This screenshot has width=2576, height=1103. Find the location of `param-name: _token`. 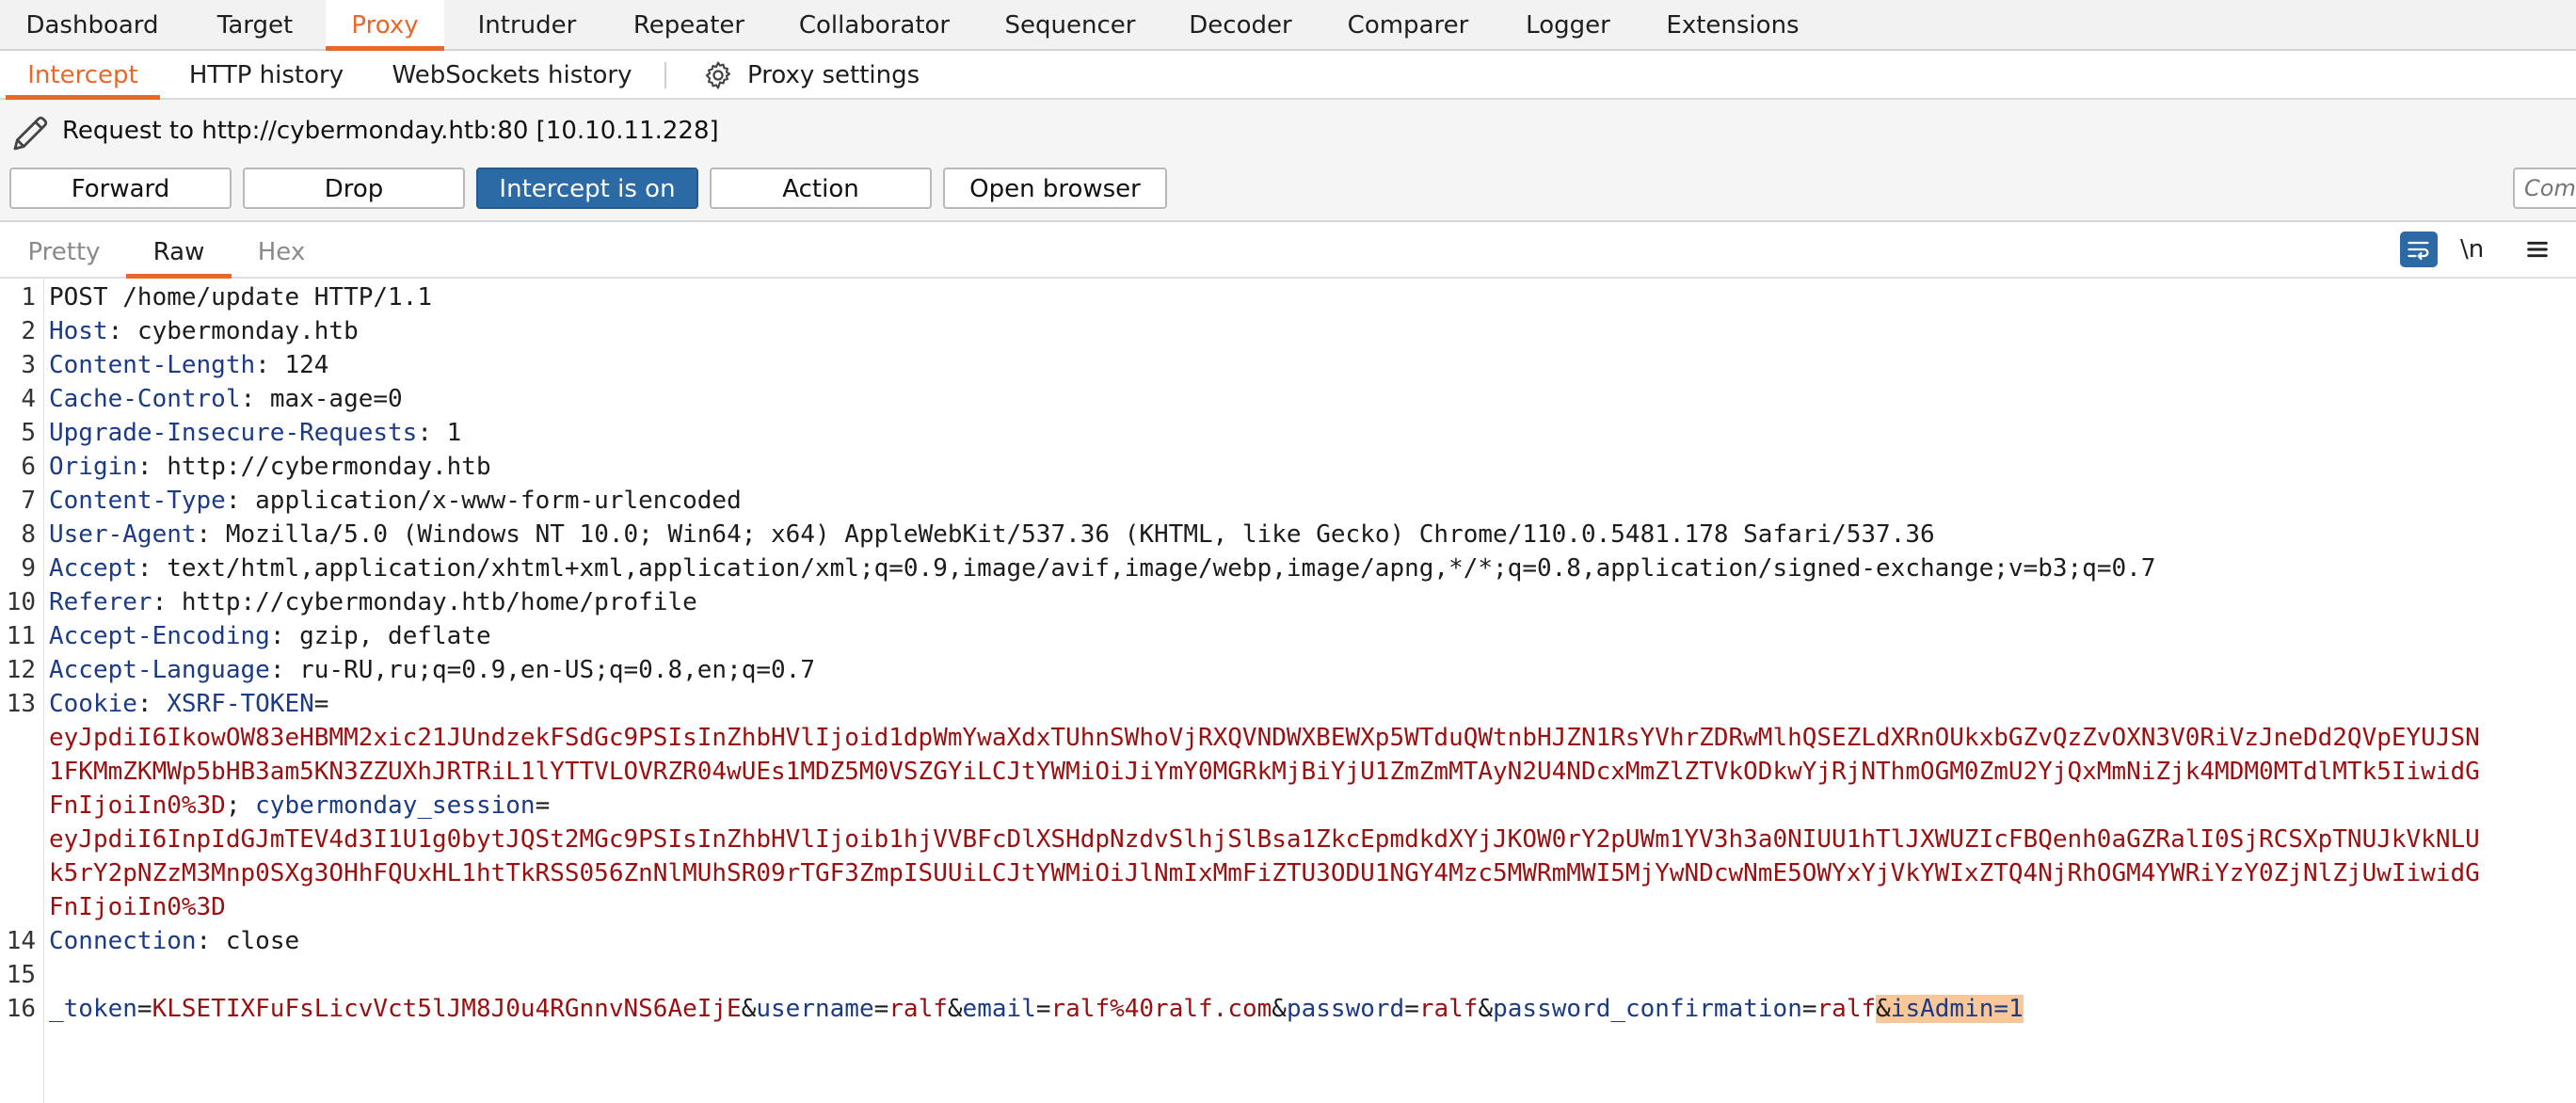

param-name: _token is located at coordinates (93, 1009).